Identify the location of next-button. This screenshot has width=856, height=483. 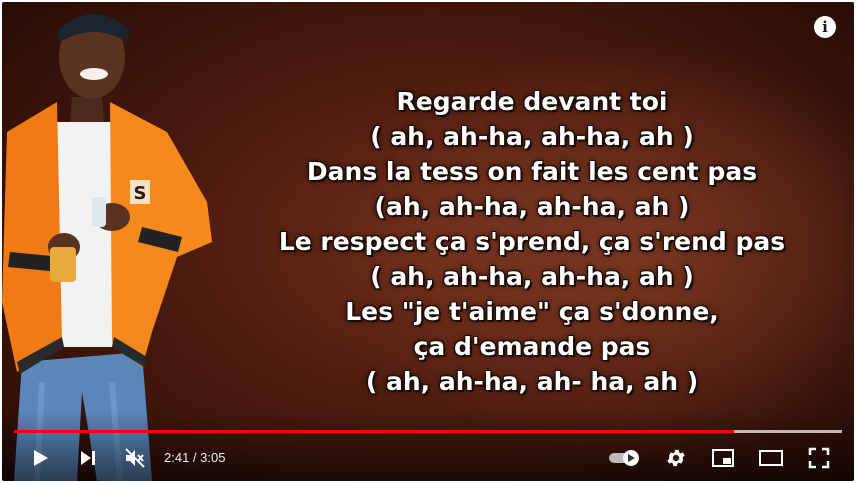
(88, 458).